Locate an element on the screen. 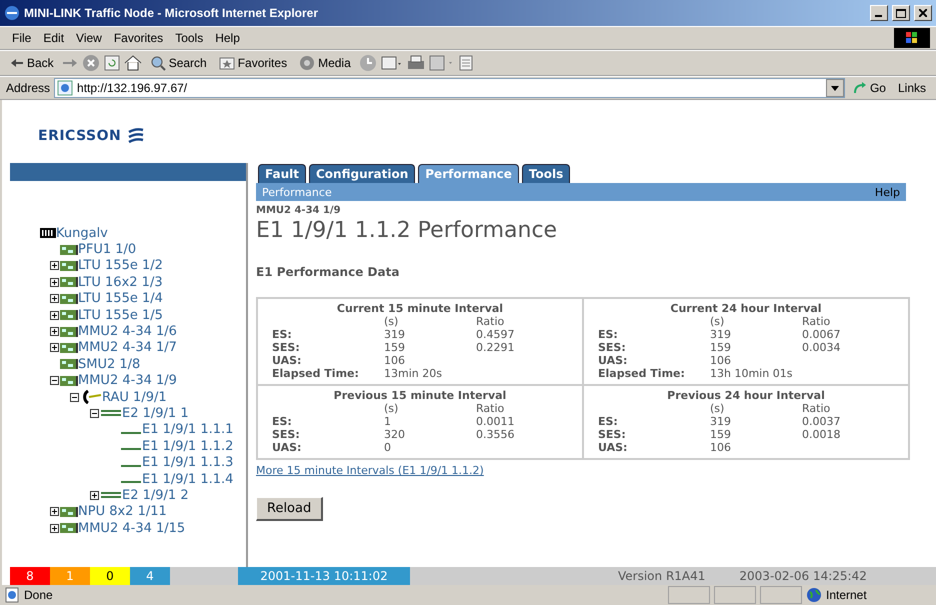  address-field: http://132.196.97.67/ is located at coordinates (449, 88).